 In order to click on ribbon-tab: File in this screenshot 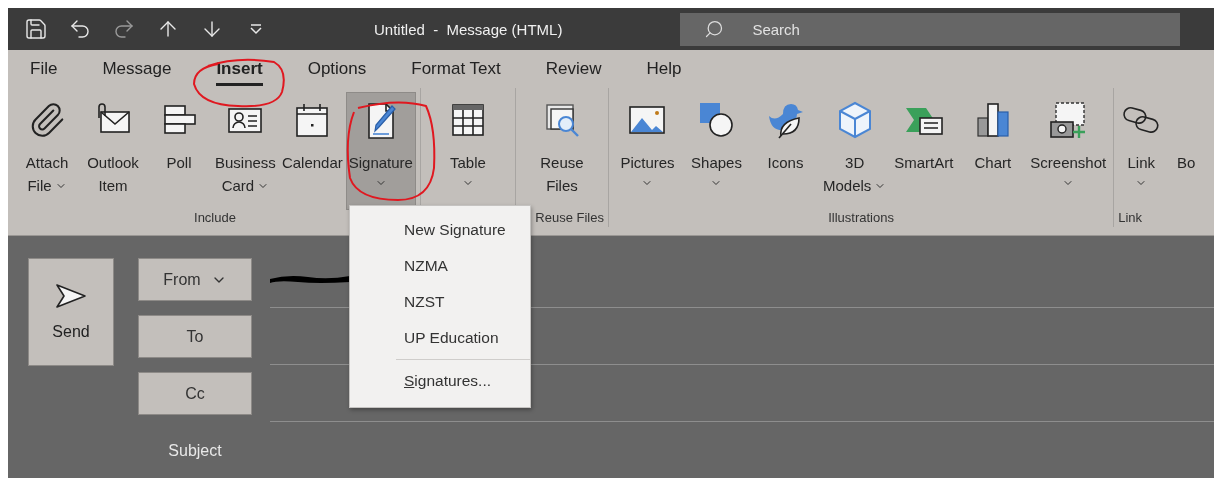, I will do `click(44, 72)`.